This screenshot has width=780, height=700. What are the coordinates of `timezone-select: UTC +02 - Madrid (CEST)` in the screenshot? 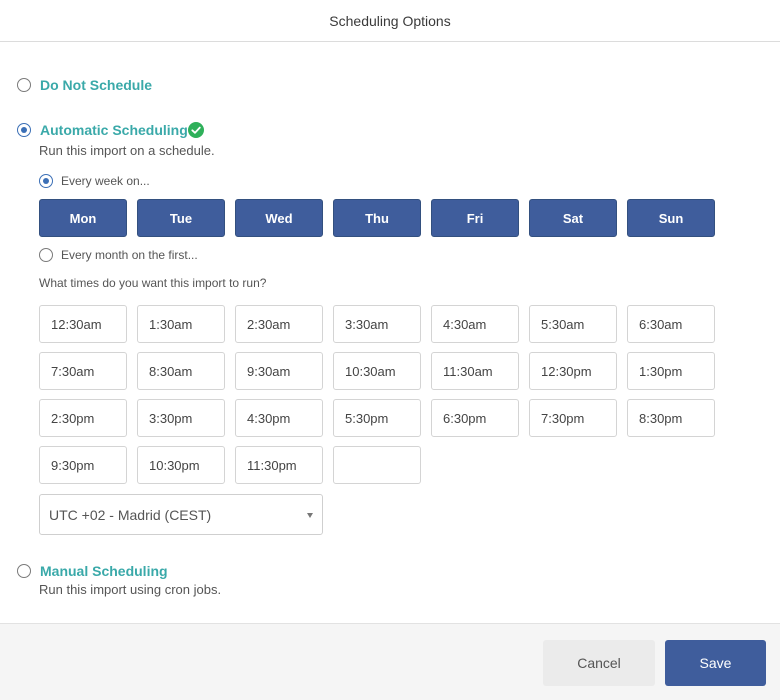 It's located at (181, 514).